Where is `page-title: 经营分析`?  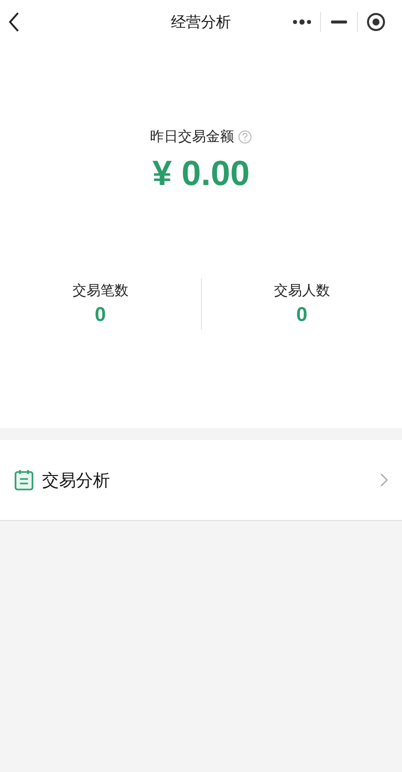
page-title: 经营分析 is located at coordinates (201, 22).